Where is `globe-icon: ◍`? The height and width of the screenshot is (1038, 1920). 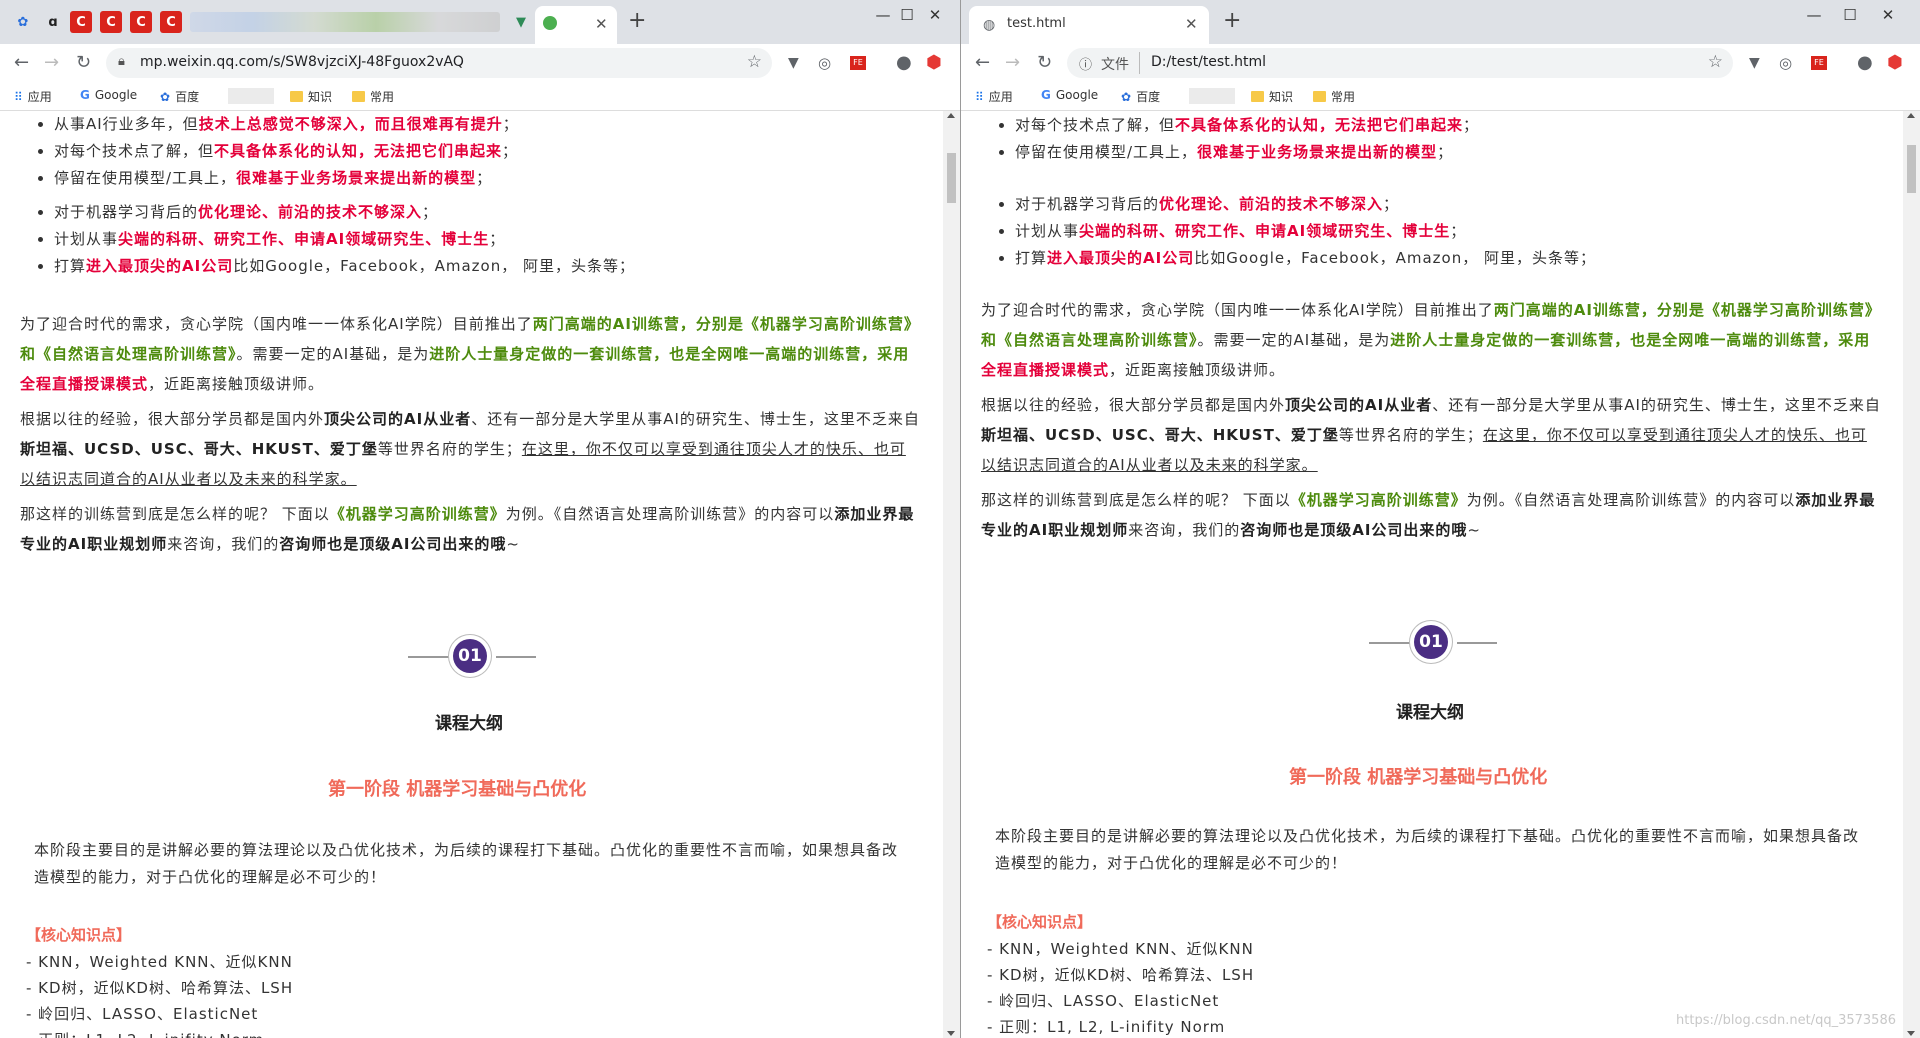 globe-icon: ◍ is located at coordinates (989, 25).